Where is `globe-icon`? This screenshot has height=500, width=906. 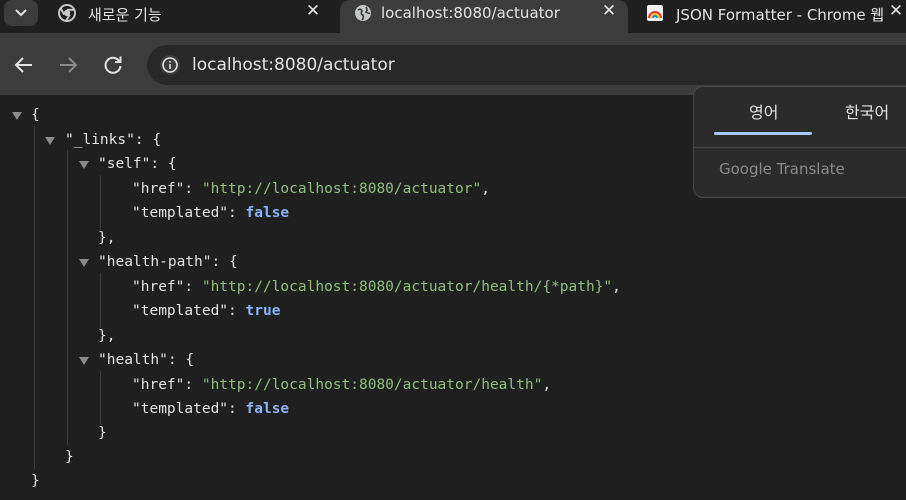
globe-icon is located at coordinates (363, 13).